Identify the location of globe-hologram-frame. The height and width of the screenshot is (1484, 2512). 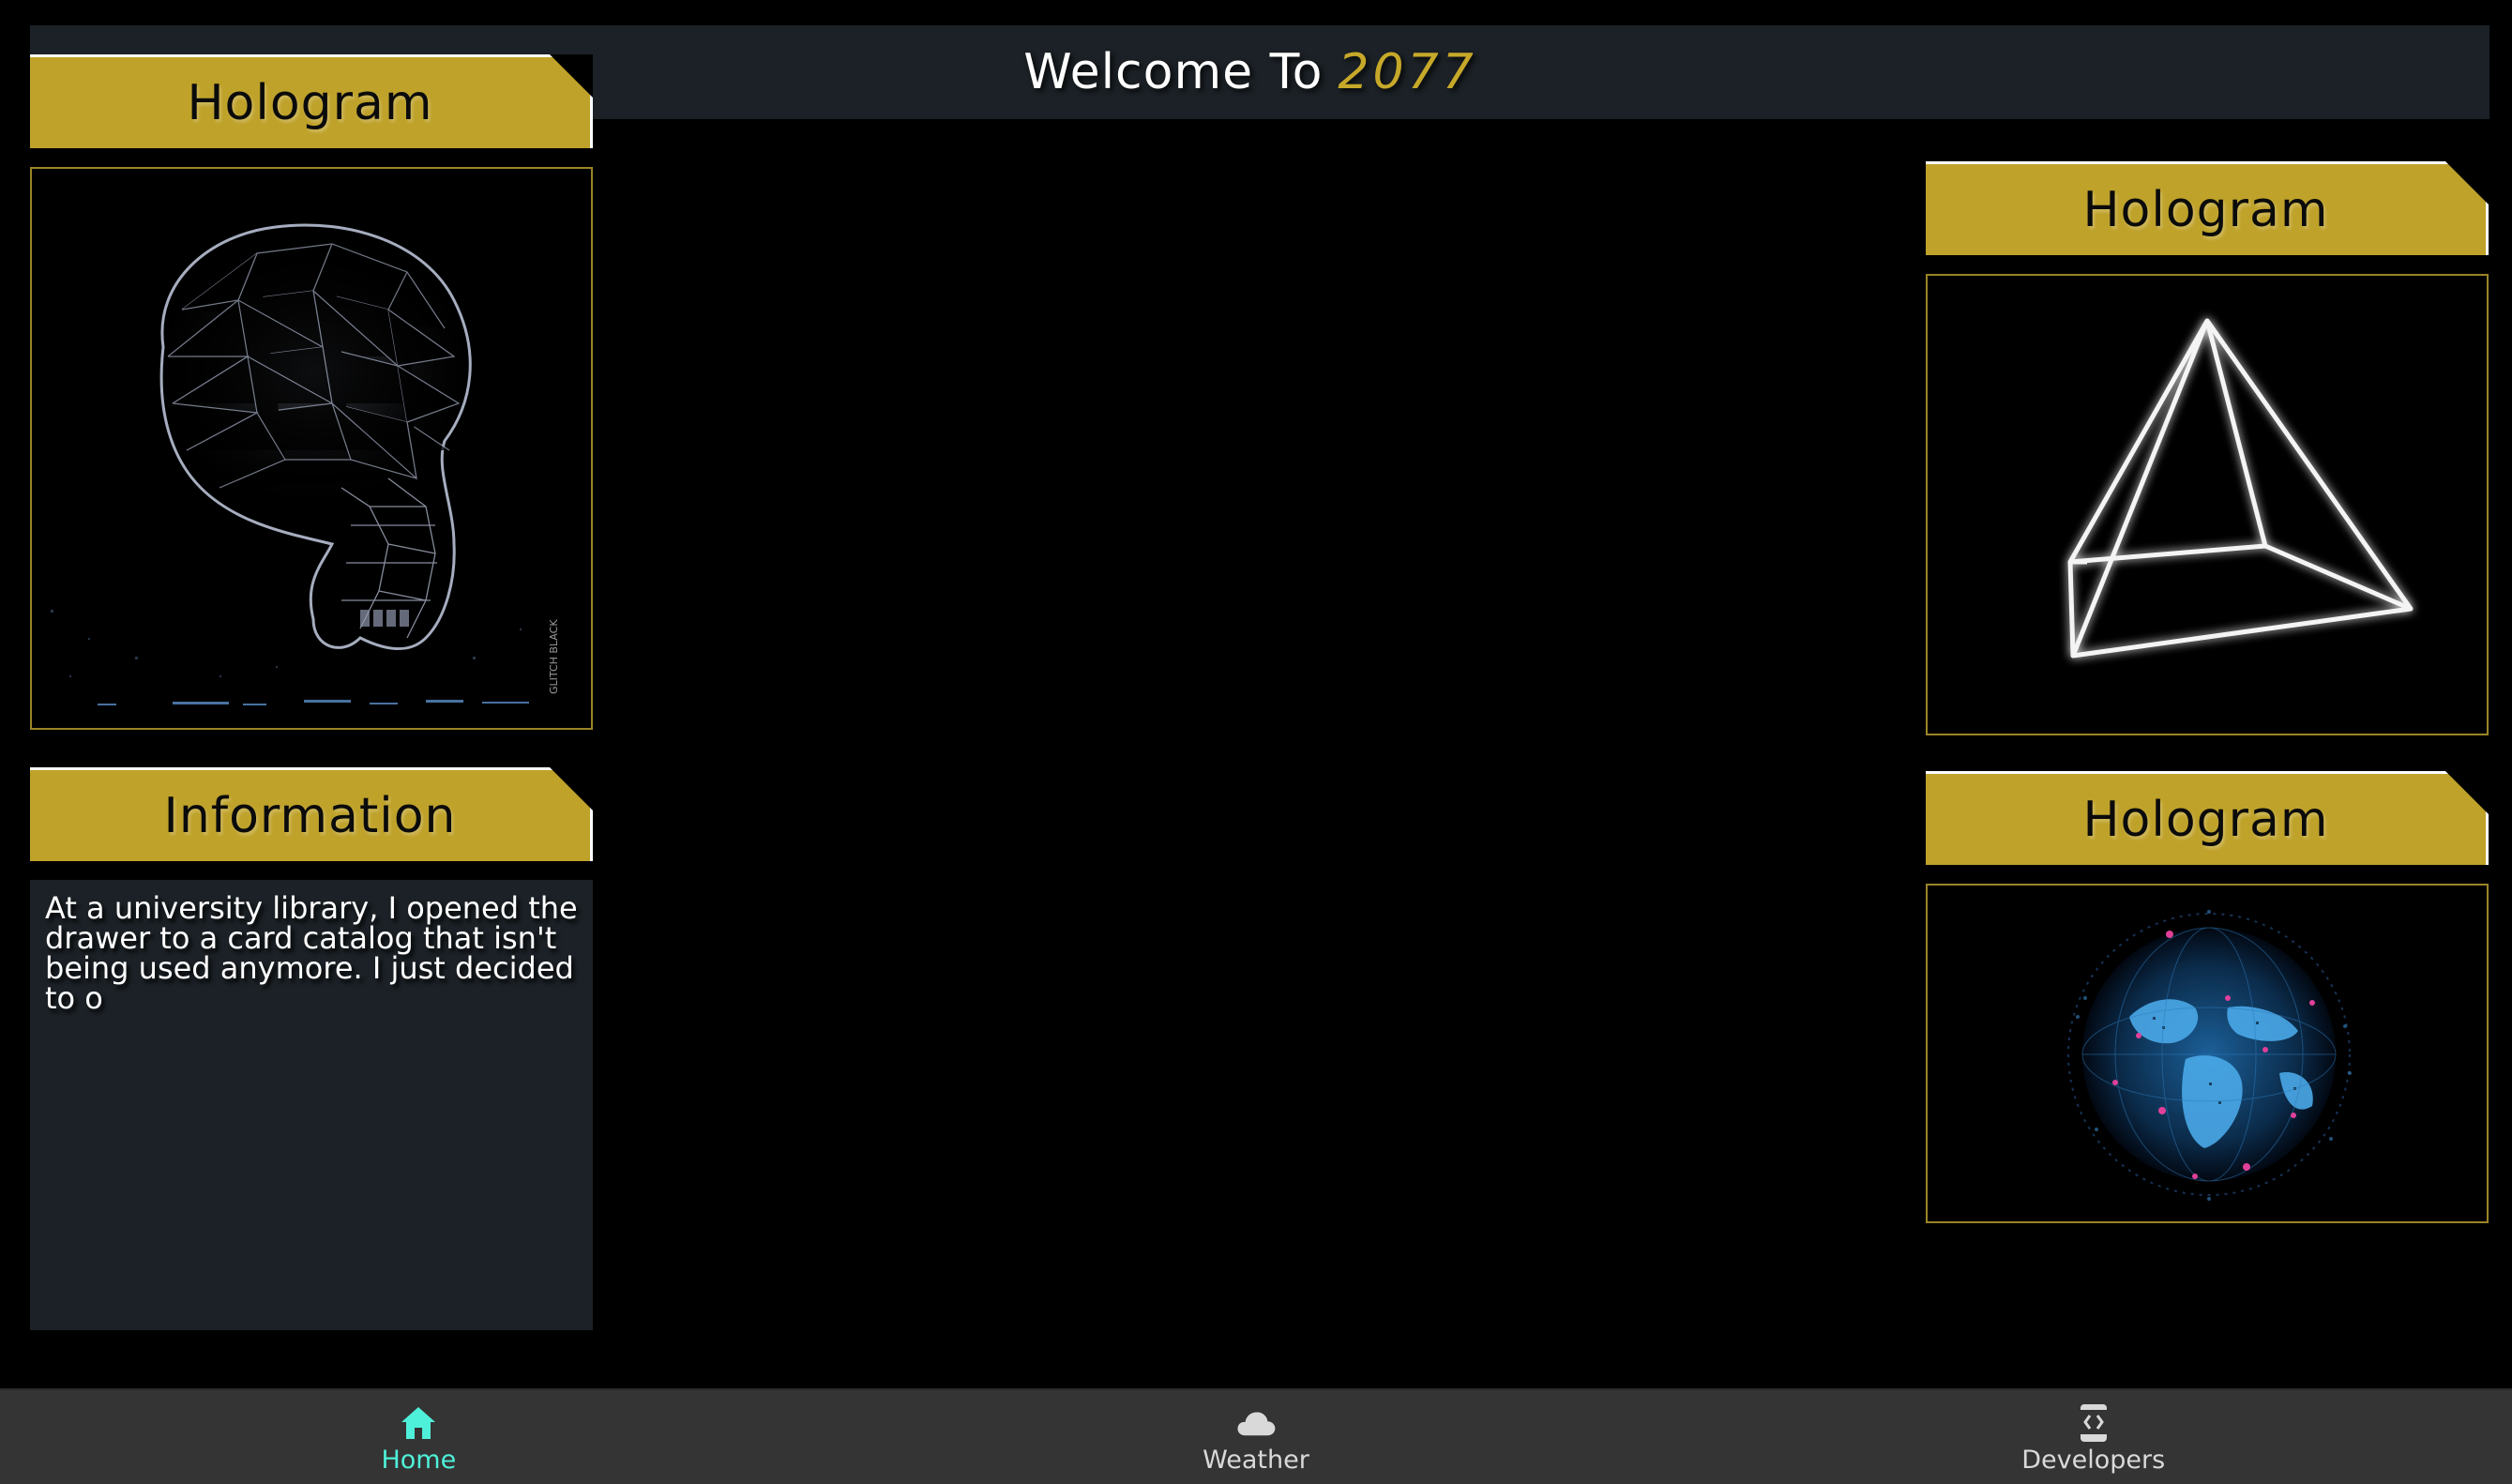
(2207, 1053).